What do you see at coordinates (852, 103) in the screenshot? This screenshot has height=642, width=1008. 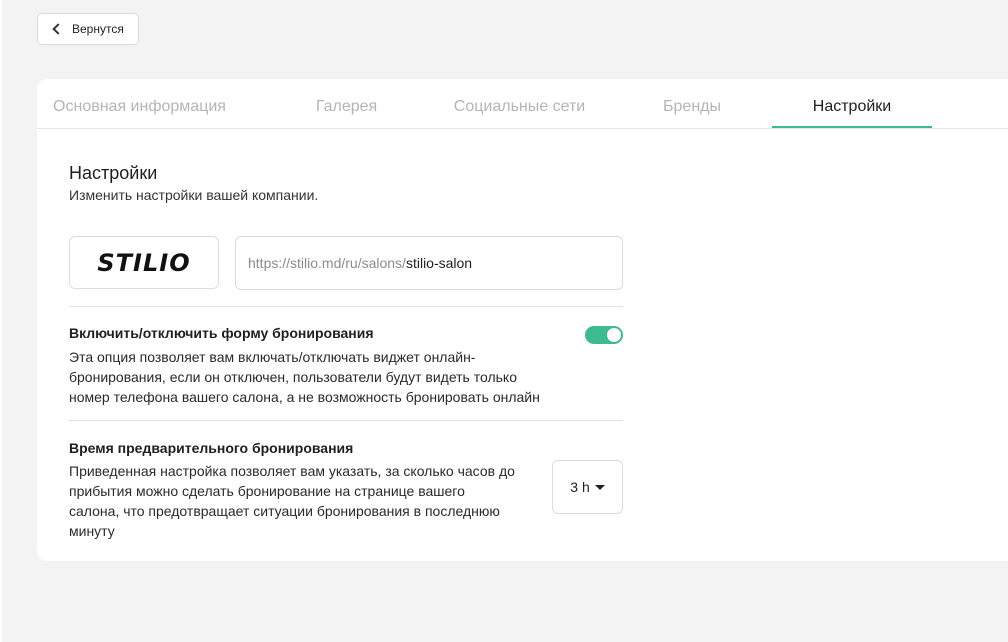 I see `tab-settings: Настройки` at bounding box center [852, 103].